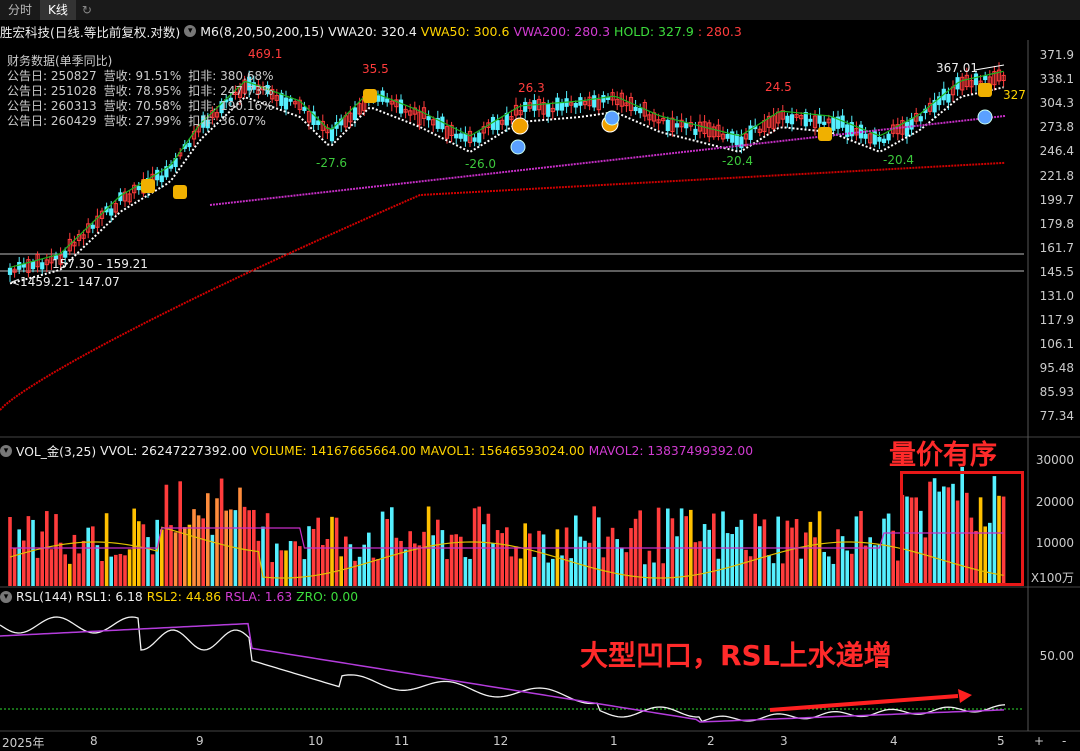 This screenshot has width=1080, height=751. I want to click on price-axis-label: 117.9, so click(1056, 320).